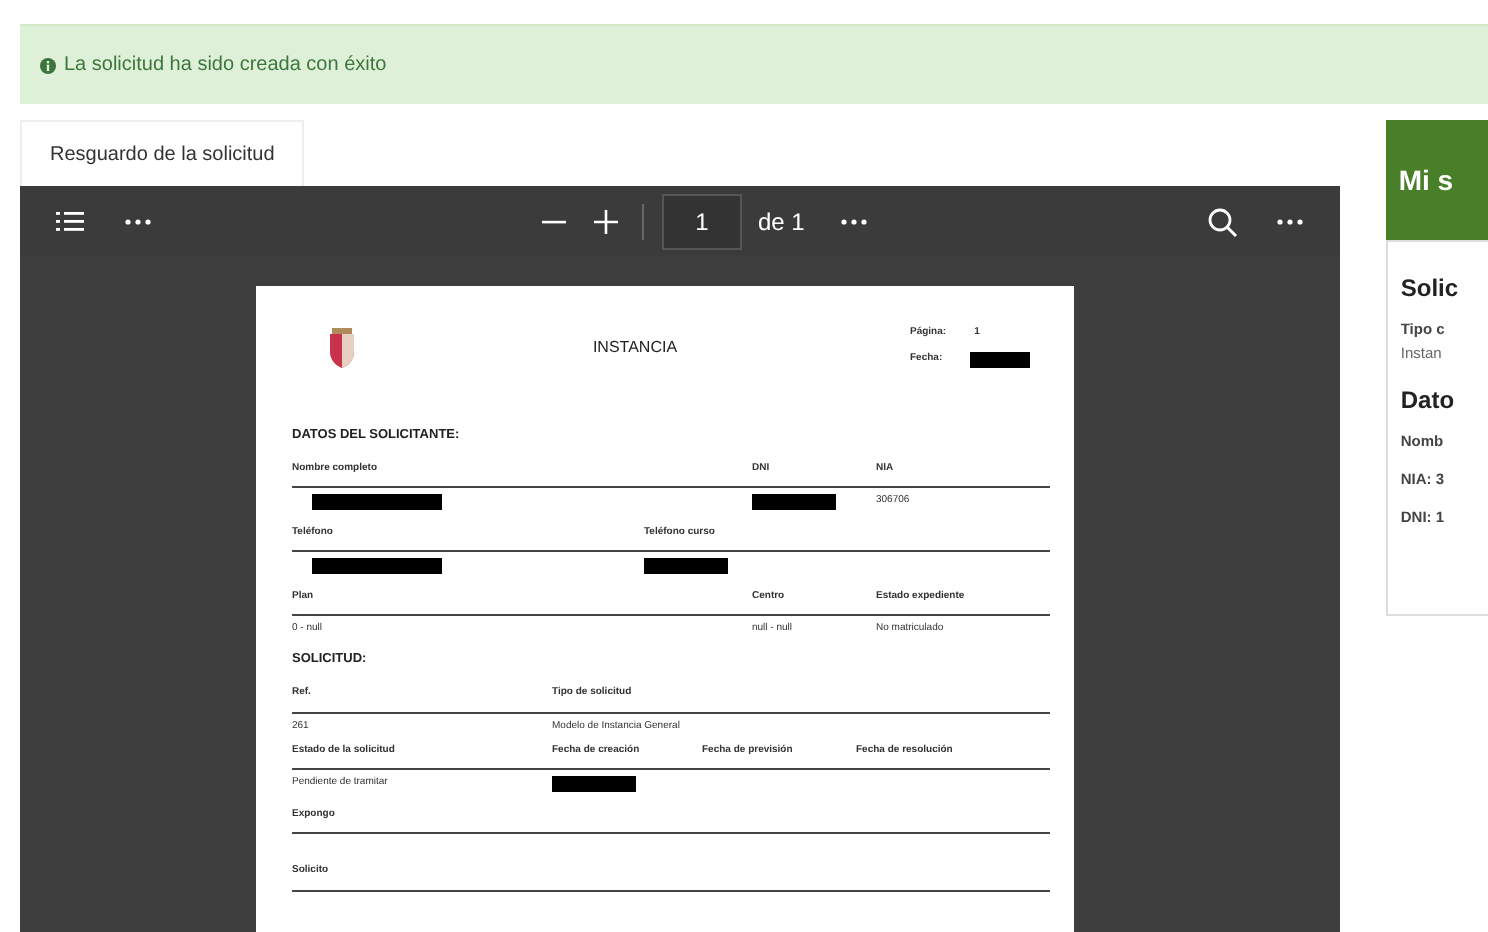 This screenshot has width=1488, height=932. Describe the element at coordinates (1222, 221) in the screenshot. I see `search-icon` at that location.